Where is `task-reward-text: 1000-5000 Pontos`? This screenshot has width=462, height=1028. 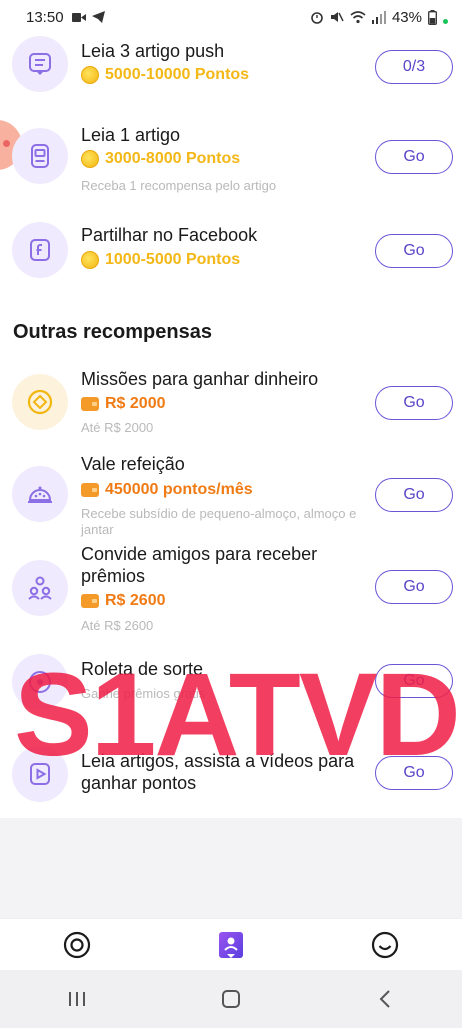
task-reward-text: 1000-5000 Pontos is located at coordinates (173, 259).